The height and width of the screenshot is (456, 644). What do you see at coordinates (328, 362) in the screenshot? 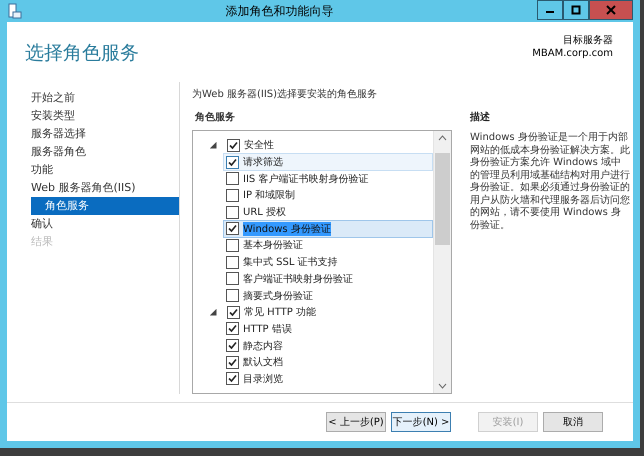
I see `tree-item: 默认文档` at bounding box center [328, 362].